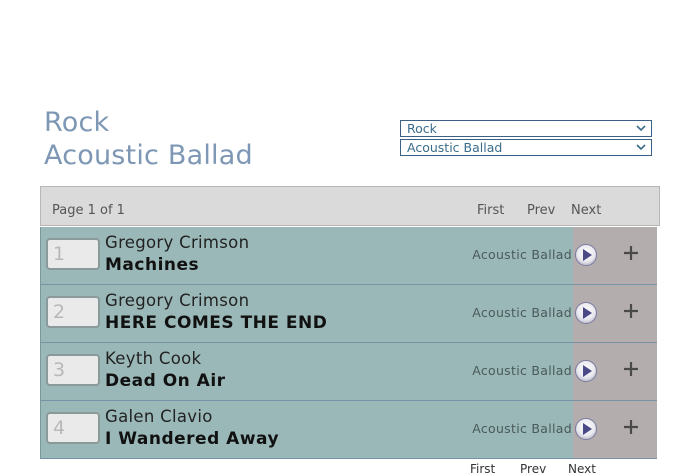  What do you see at coordinates (455, 147) in the screenshot?
I see `subgenre-select-value: Acoustic Ballad` at bounding box center [455, 147].